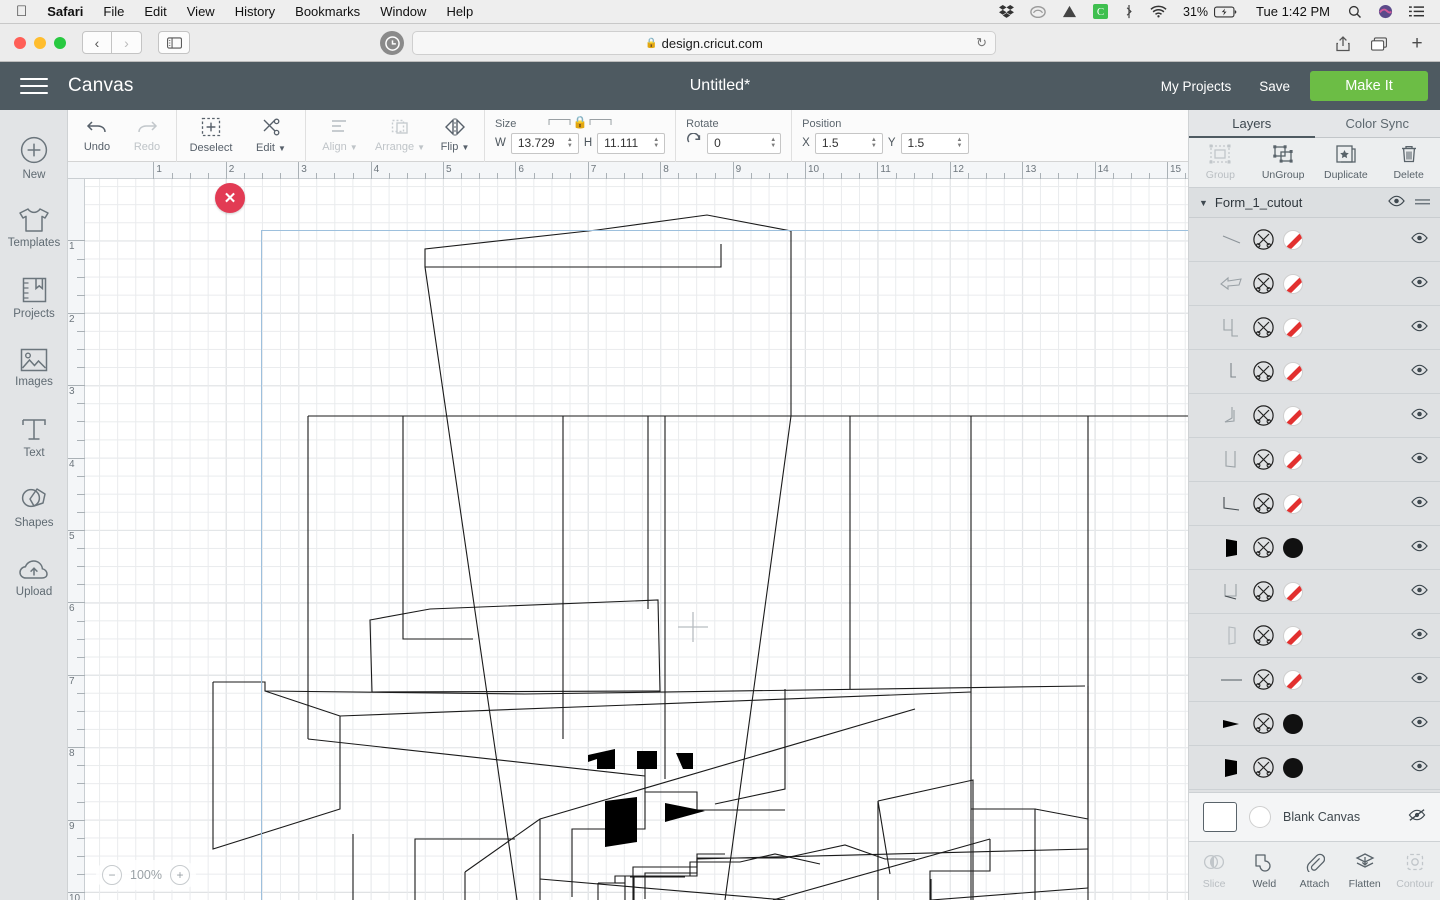 Image resolution: width=1440 pixels, height=900 pixels. What do you see at coordinates (1355, 12) in the screenshot?
I see `search-icon` at bounding box center [1355, 12].